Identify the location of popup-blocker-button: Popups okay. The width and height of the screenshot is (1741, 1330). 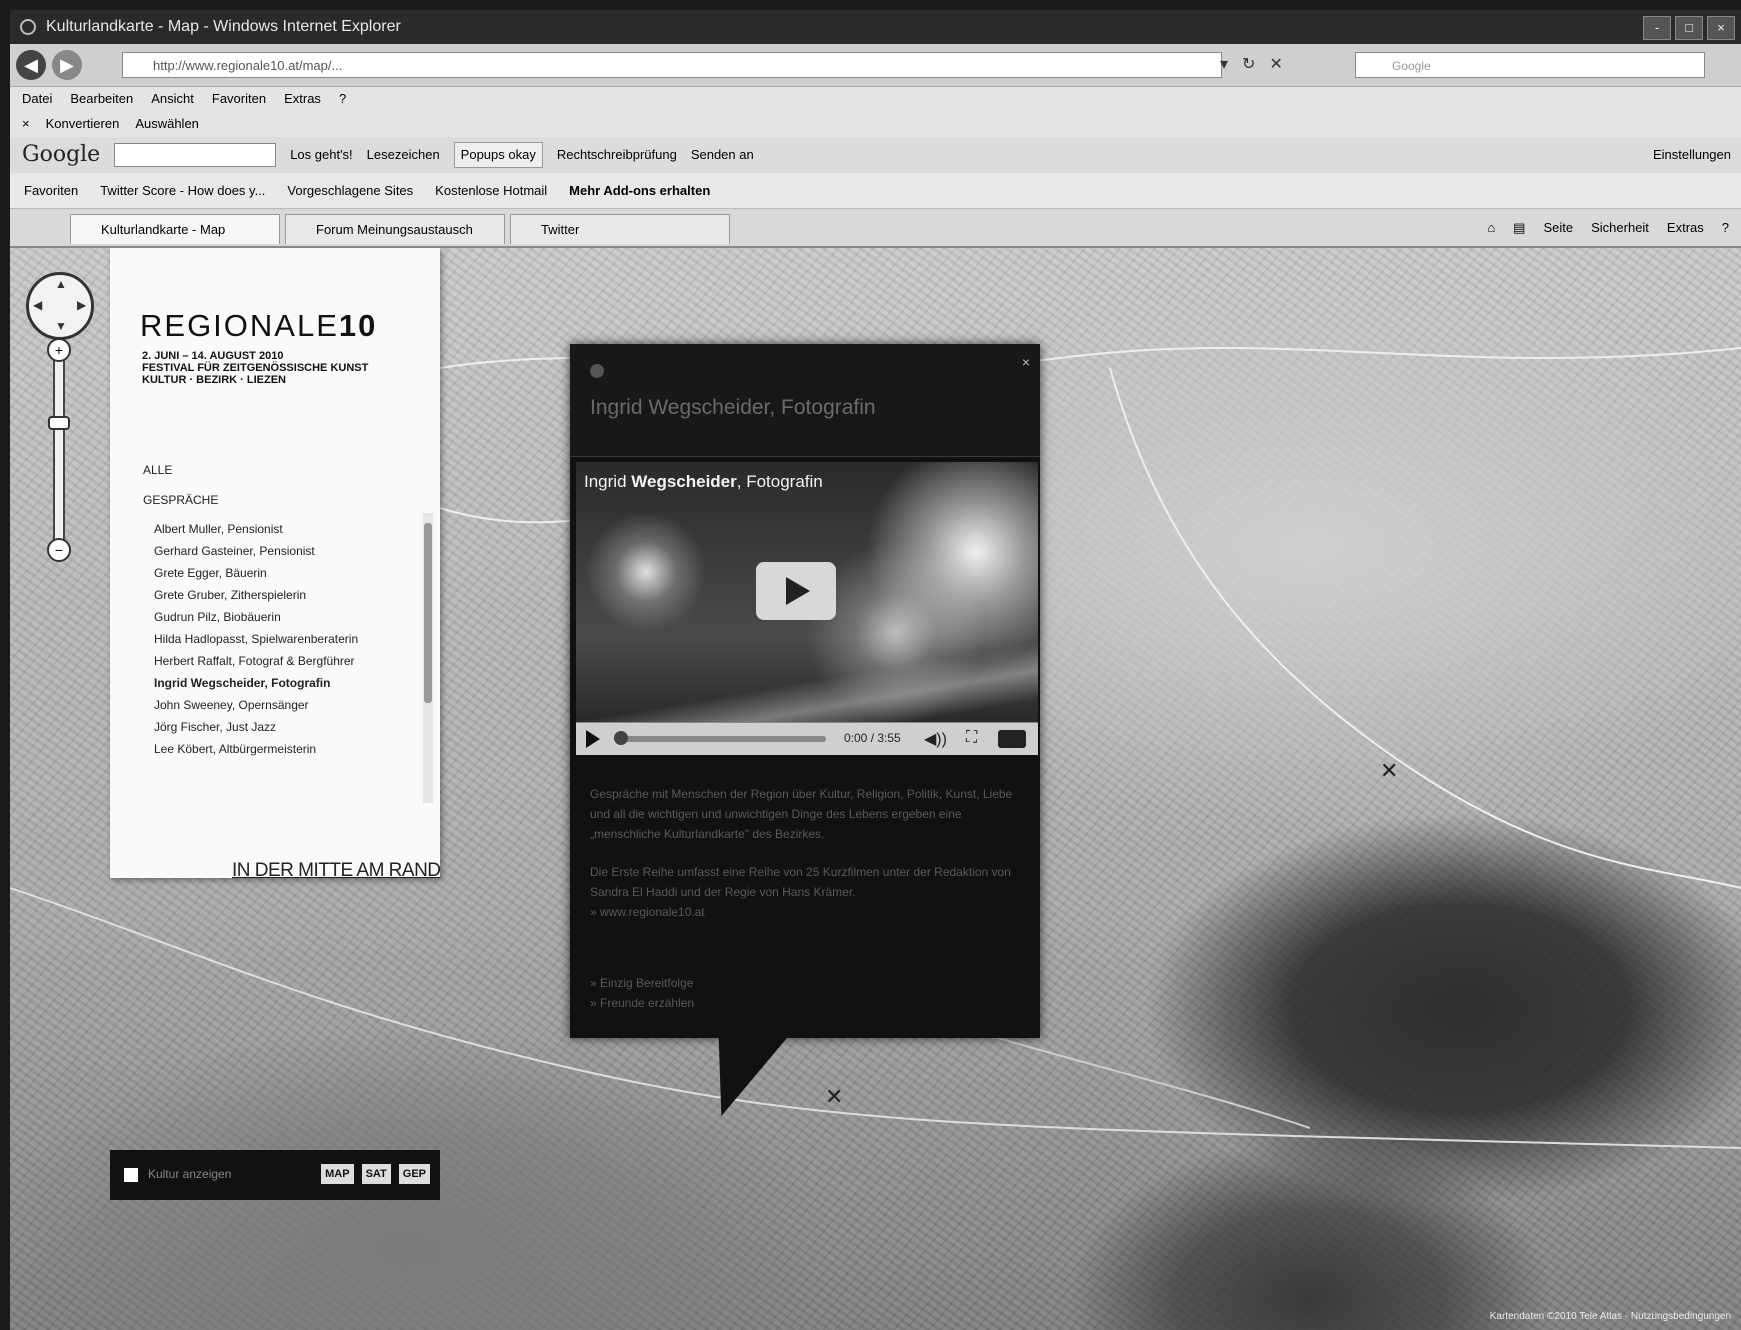
(498, 155).